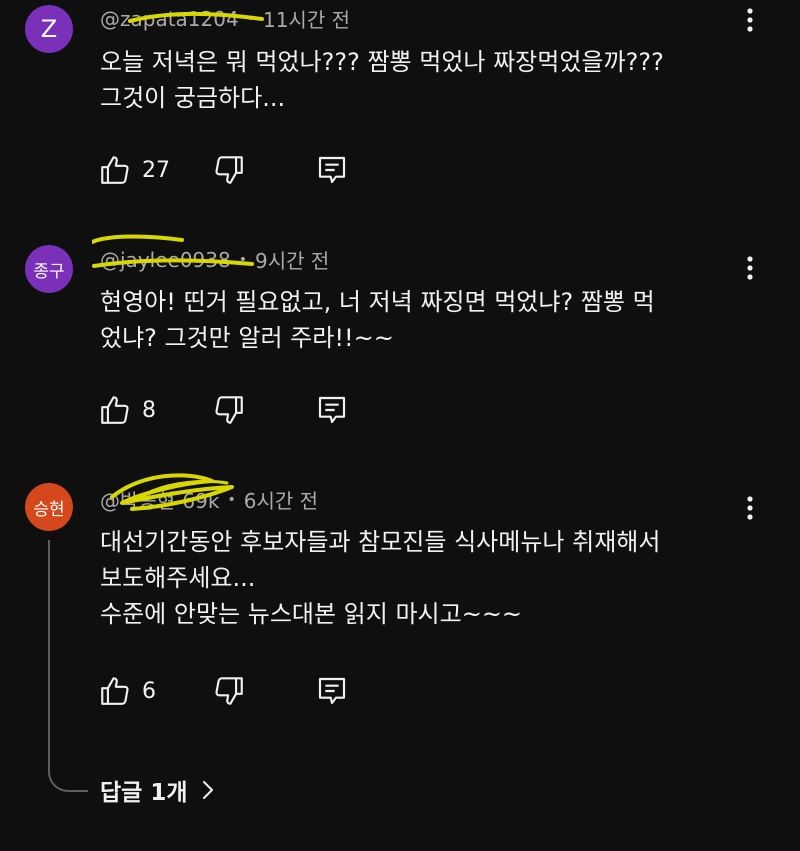  What do you see at coordinates (49, 271) in the screenshot?
I see `avatar-label: 종구` at bounding box center [49, 271].